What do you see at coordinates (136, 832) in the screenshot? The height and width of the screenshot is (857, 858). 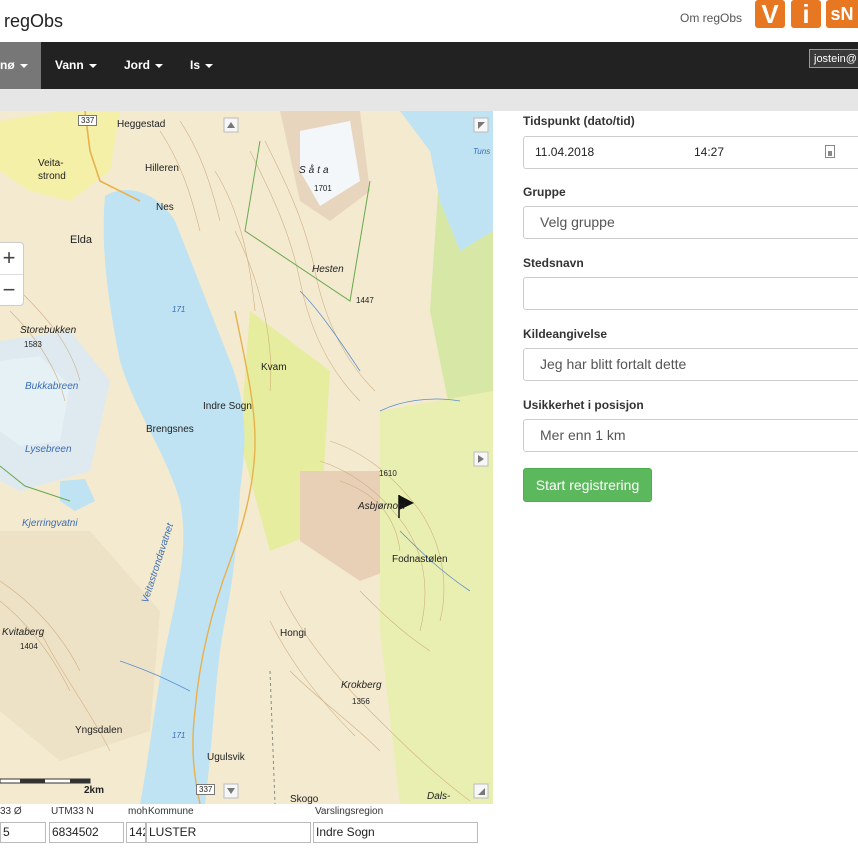 I see `moh-field: 142` at bounding box center [136, 832].